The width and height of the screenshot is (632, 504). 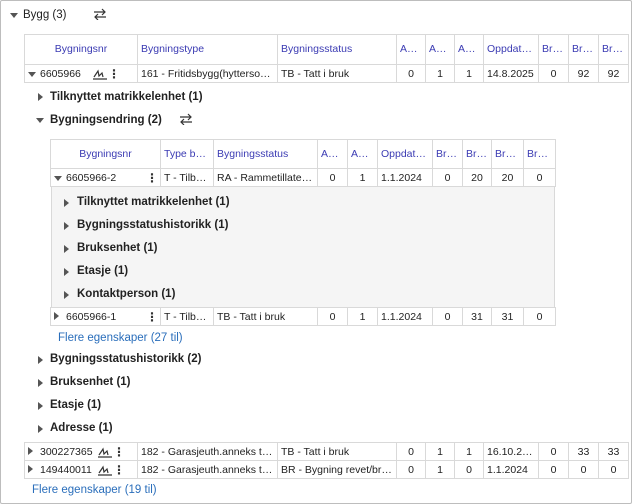 What do you see at coordinates (90, 382) in the screenshot?
I see `bruksenhet-section: Bruksenhet (1)` at bounding box center [90, 382].